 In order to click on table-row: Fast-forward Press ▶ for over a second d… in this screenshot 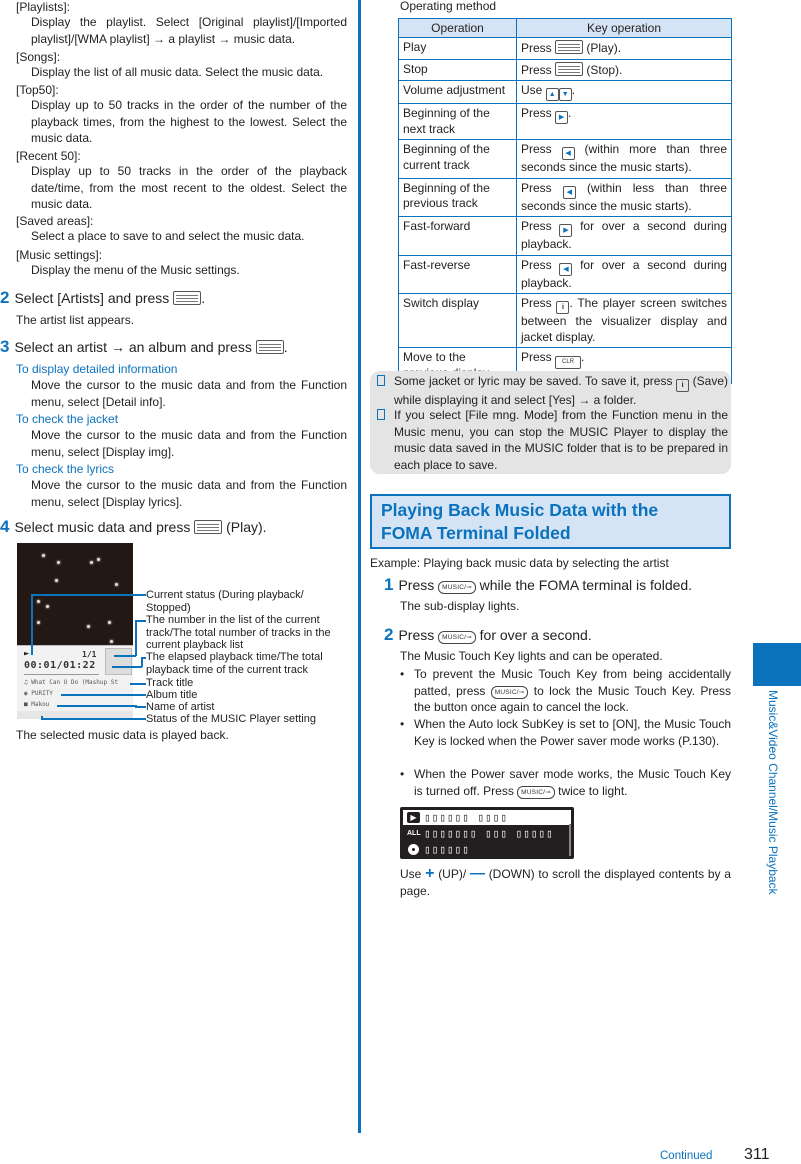, I will do `click(565, 236)`.